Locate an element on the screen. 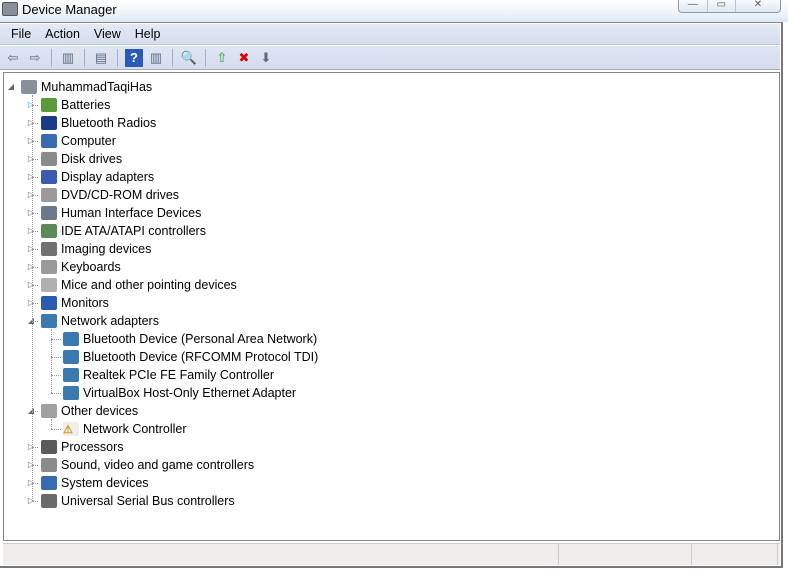 This screenshot has width=788, height=572. device-bluetooth-device-rfcomm-protocol-tdi-icon is located at coordinates (71, 357).